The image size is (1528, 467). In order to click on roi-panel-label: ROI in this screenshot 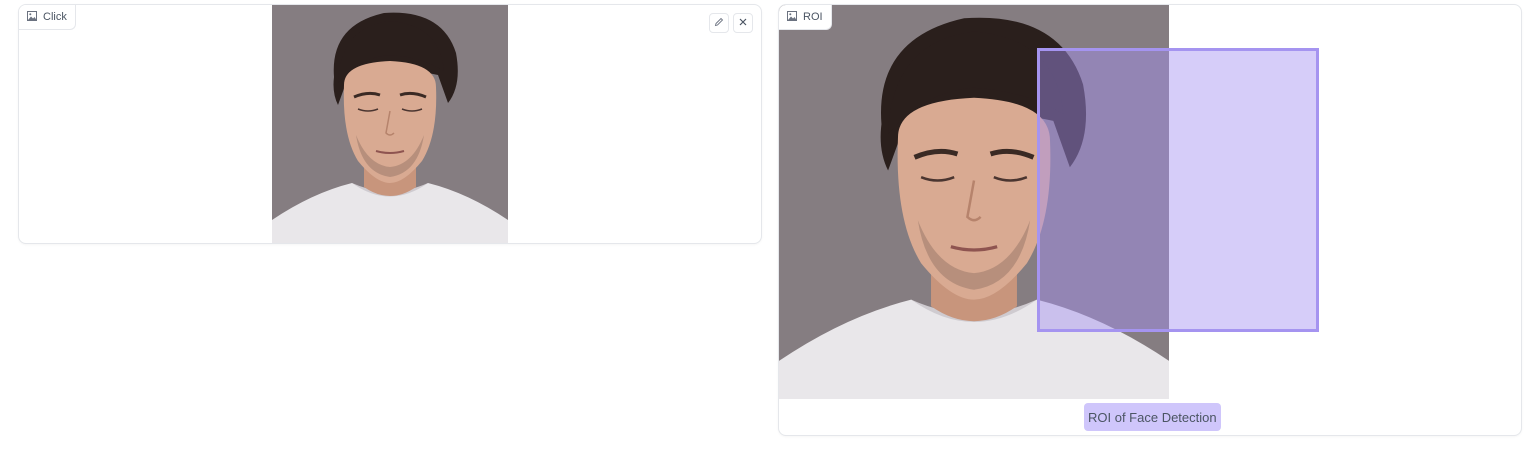, I will do `click(805, 17)`.